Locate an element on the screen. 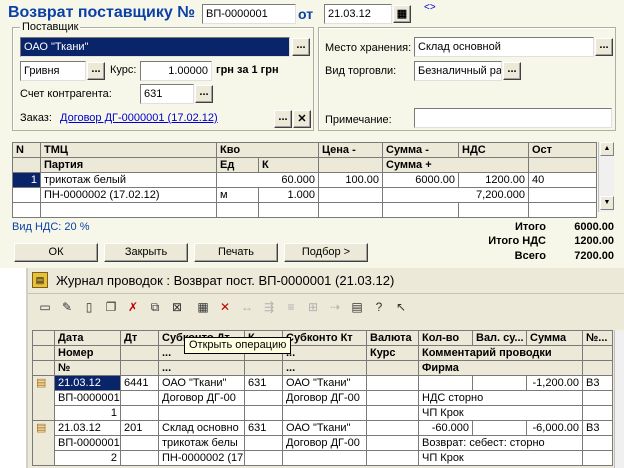 Image resolution: width=624 pixels, height=468 pixels. copy-icon: ❐ is located at coordinates (111, 307).